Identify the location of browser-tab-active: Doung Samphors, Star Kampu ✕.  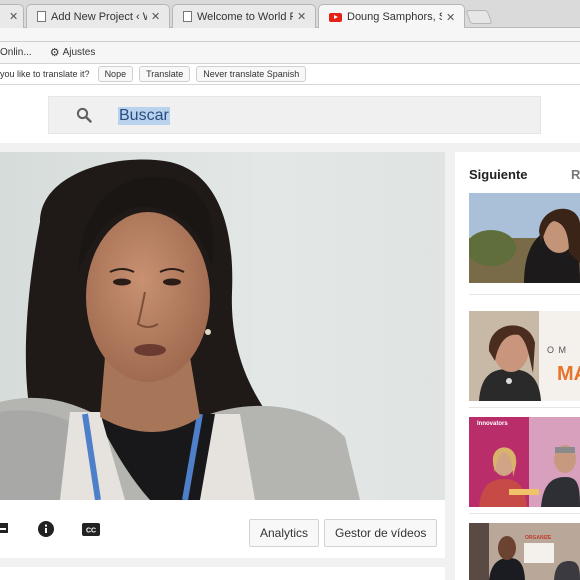
(391, 16).